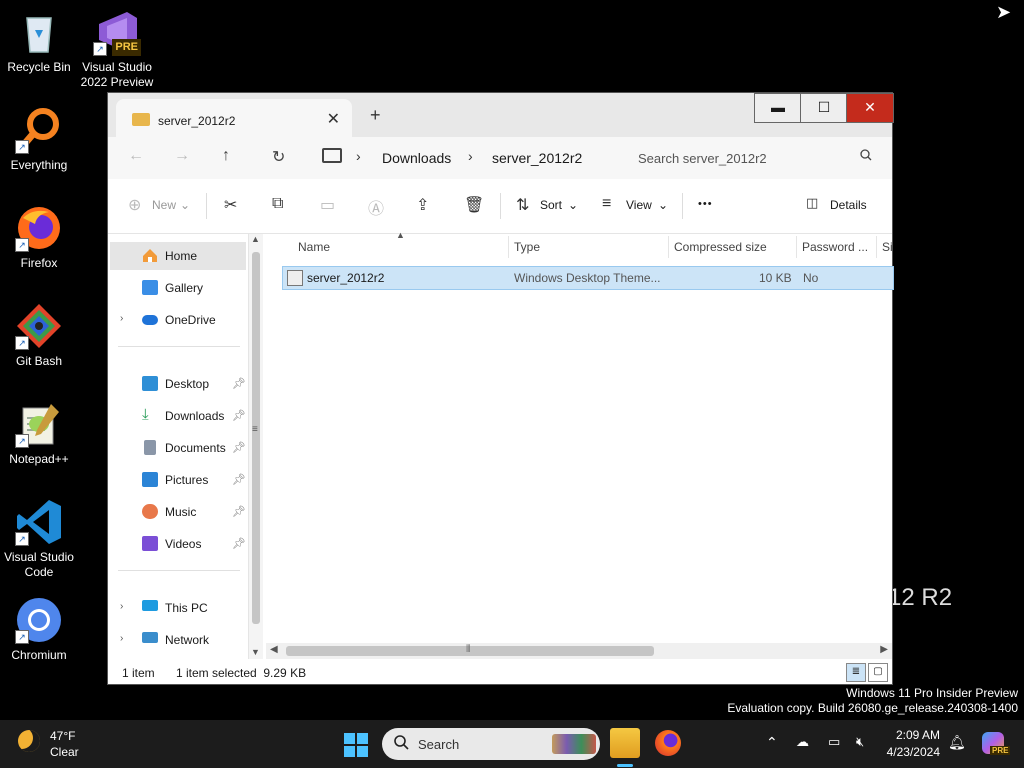  Describe the element at coordinates (356, 745) in the screenshot. I see `start-button` at that location.